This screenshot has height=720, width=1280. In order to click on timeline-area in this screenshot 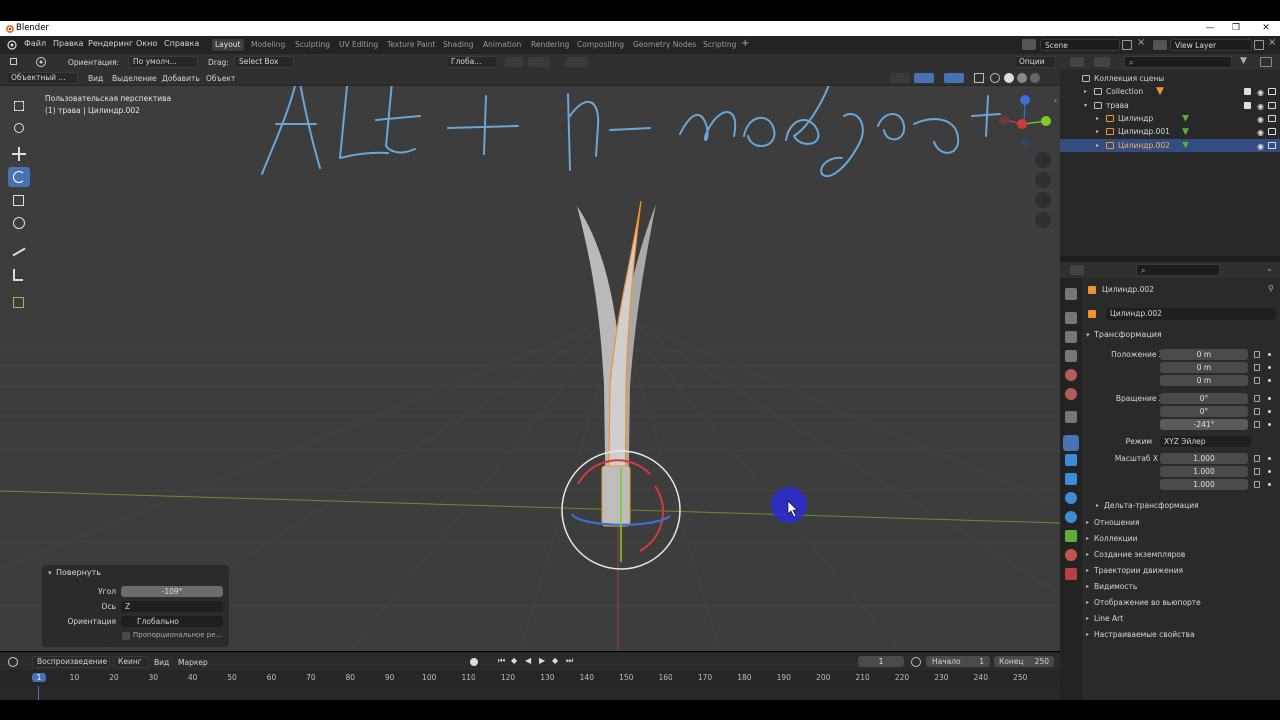, I will do `click(530, 693)`.